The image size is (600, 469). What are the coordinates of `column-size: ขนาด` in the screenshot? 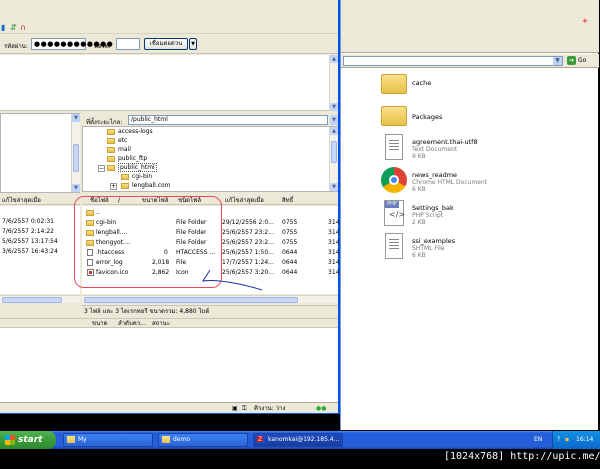 It's located at (99, 323).